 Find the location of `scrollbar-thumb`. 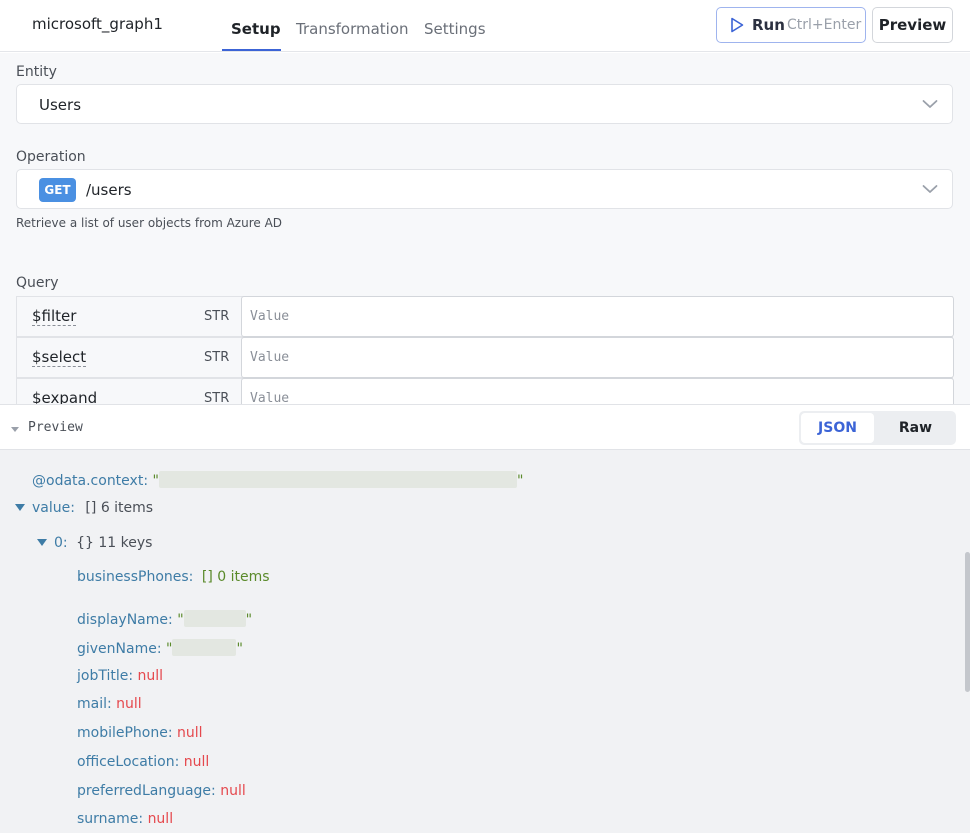

scrollbar-thumb is located at coordinates (967, 622).